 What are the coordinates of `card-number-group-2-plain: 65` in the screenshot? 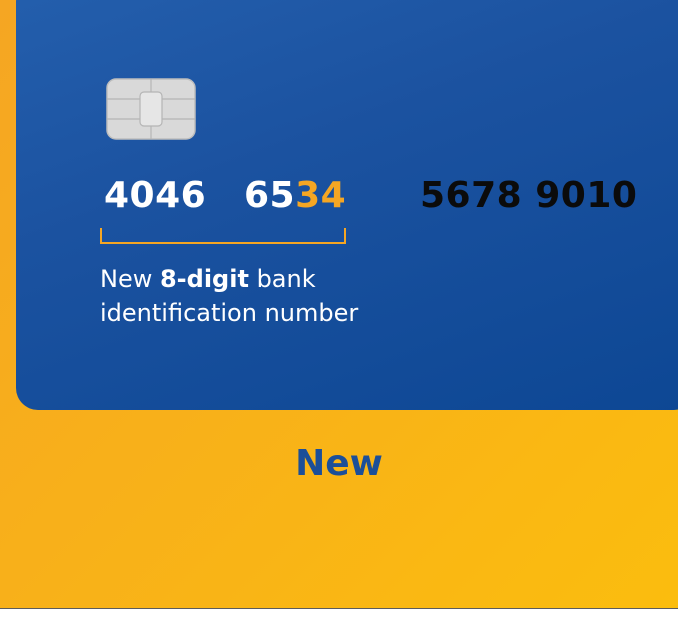 It's located at (270, 195).